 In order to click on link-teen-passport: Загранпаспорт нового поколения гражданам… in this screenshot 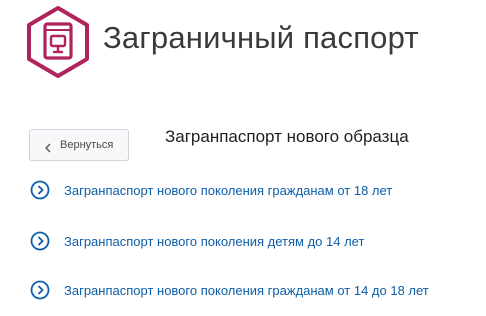, I will do `click(229, 290)`.